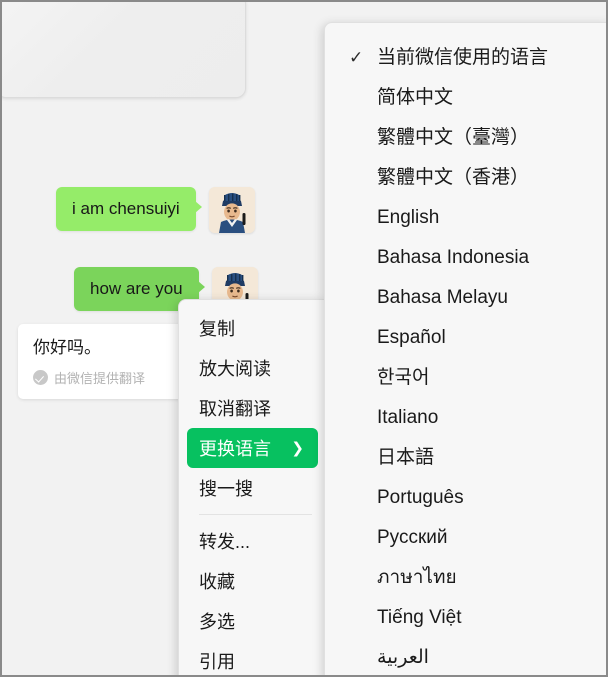 The width and height of the screenshot is (608, 677). Describe the element at coordinates (417, 577) in the screenshot. I see `language-item-label: ภาษาไทย` at that location.